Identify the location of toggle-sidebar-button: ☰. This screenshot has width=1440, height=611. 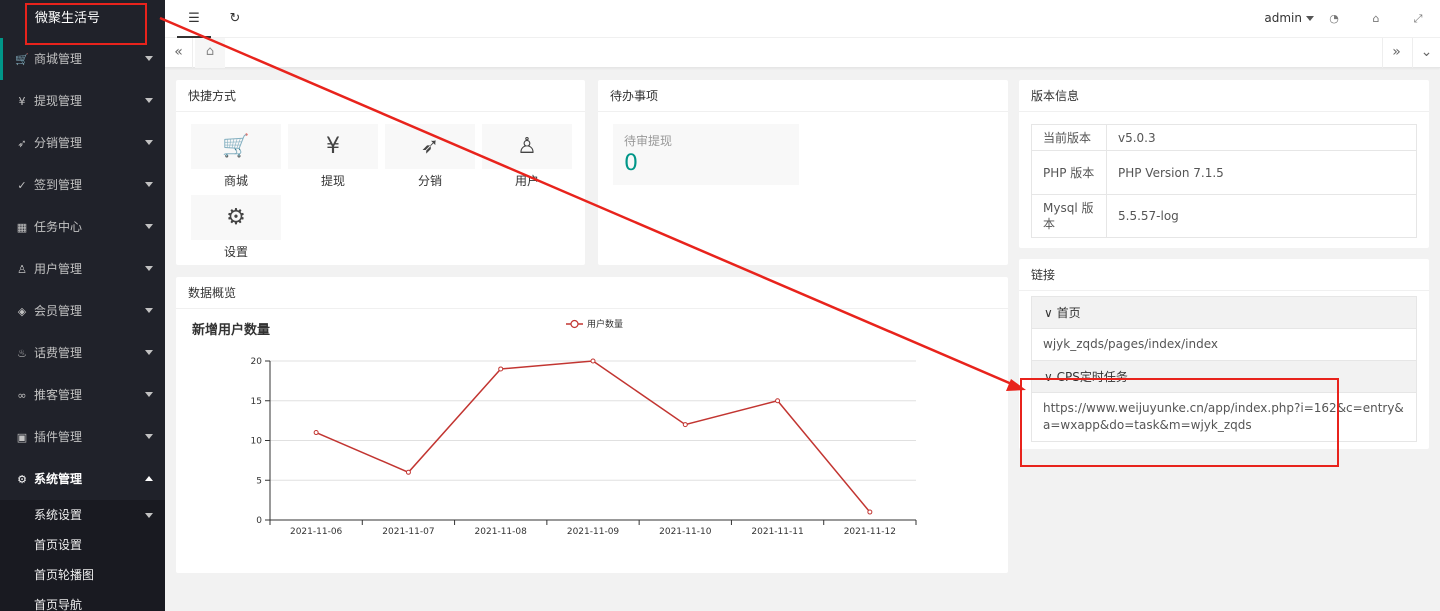
(194, 19).